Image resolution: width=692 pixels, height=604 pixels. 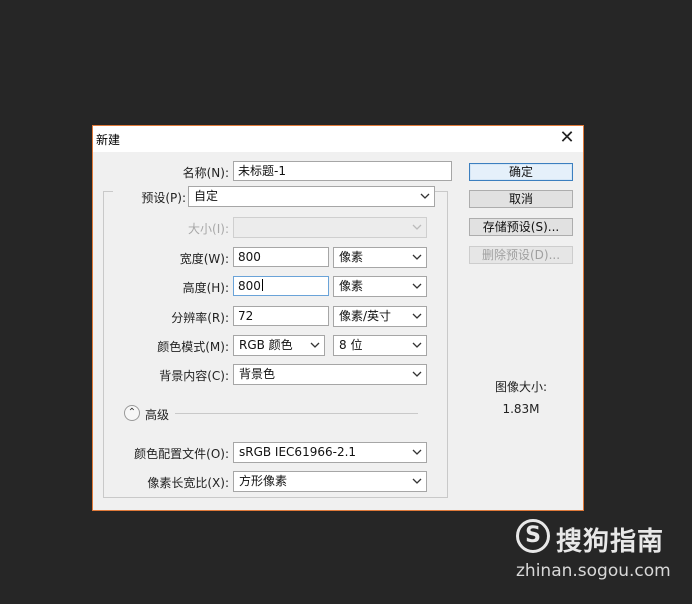 I want to click on width-unit-value: 像素, so click(x=351, y=257).